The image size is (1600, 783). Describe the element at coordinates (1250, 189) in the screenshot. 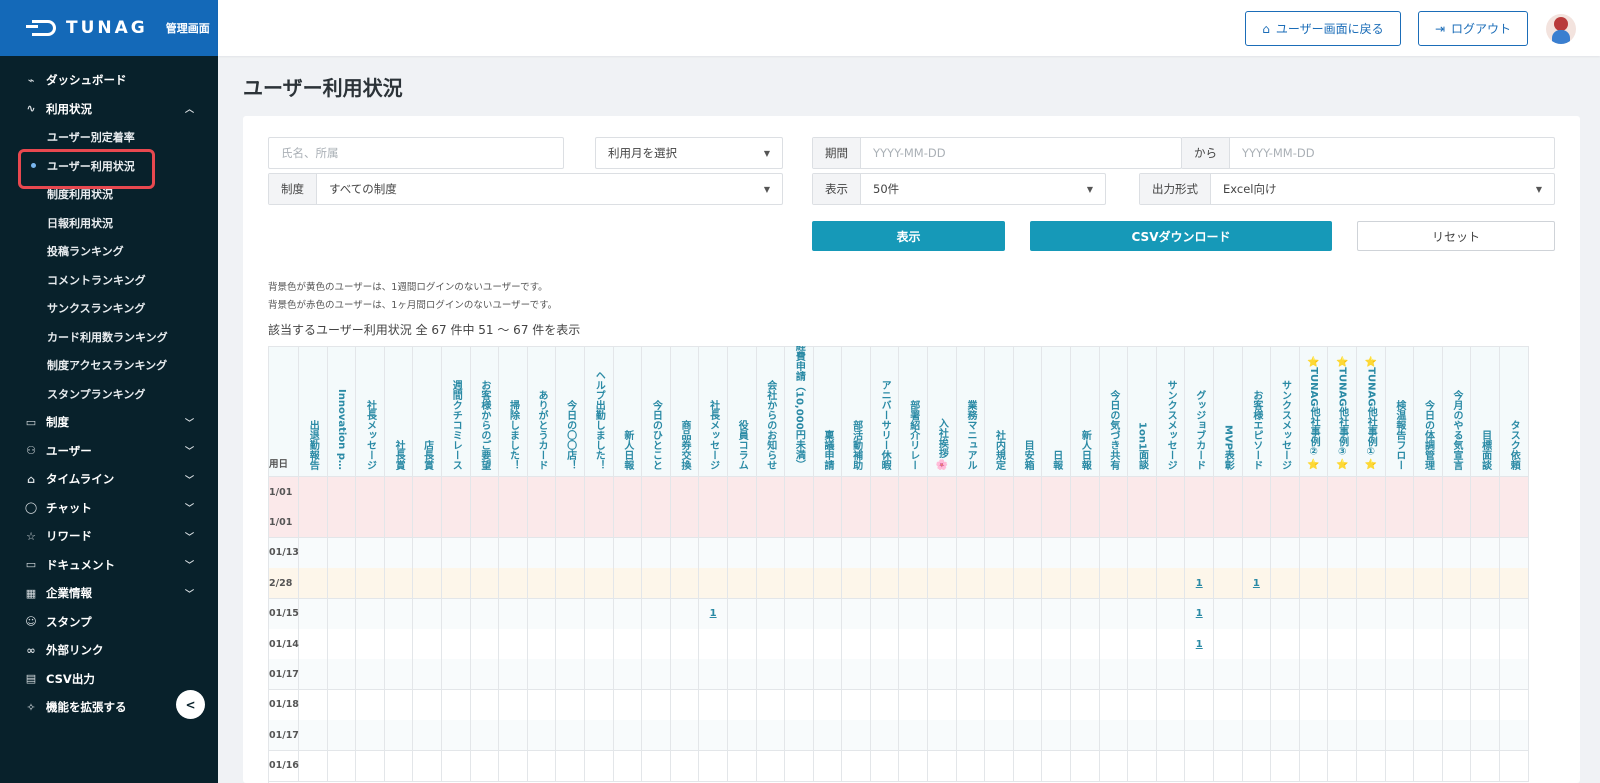

I see `format-value: Excel向け` at that location.